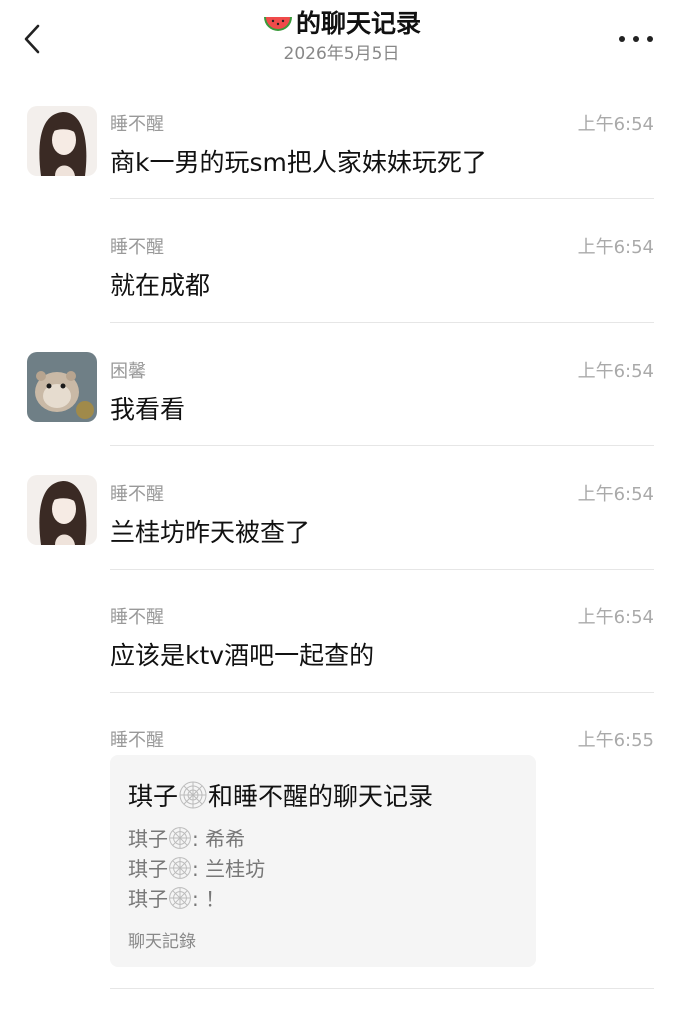 The width and height of the screenshot is (683, 1024). What do you see at coordinates (615, 740) in the screenshot?
I see `message-time: 上午6:55` at bounding box center [615, 740].